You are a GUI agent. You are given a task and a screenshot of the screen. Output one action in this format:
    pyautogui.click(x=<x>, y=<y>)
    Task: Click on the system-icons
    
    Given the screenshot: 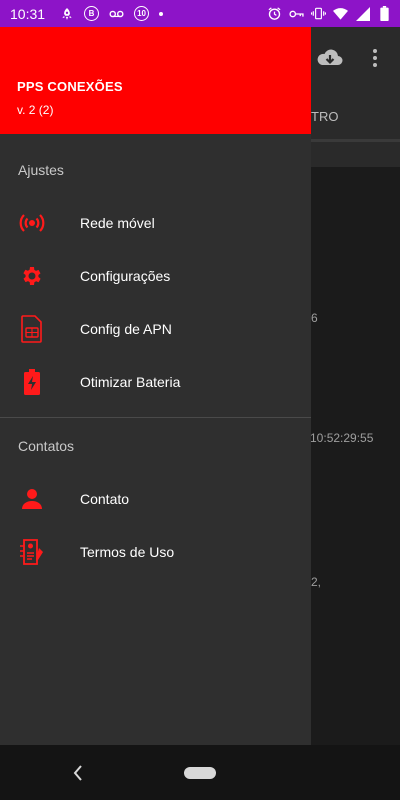 What is the action you would take?
    pyautogui.click(x=329, y=13)
    